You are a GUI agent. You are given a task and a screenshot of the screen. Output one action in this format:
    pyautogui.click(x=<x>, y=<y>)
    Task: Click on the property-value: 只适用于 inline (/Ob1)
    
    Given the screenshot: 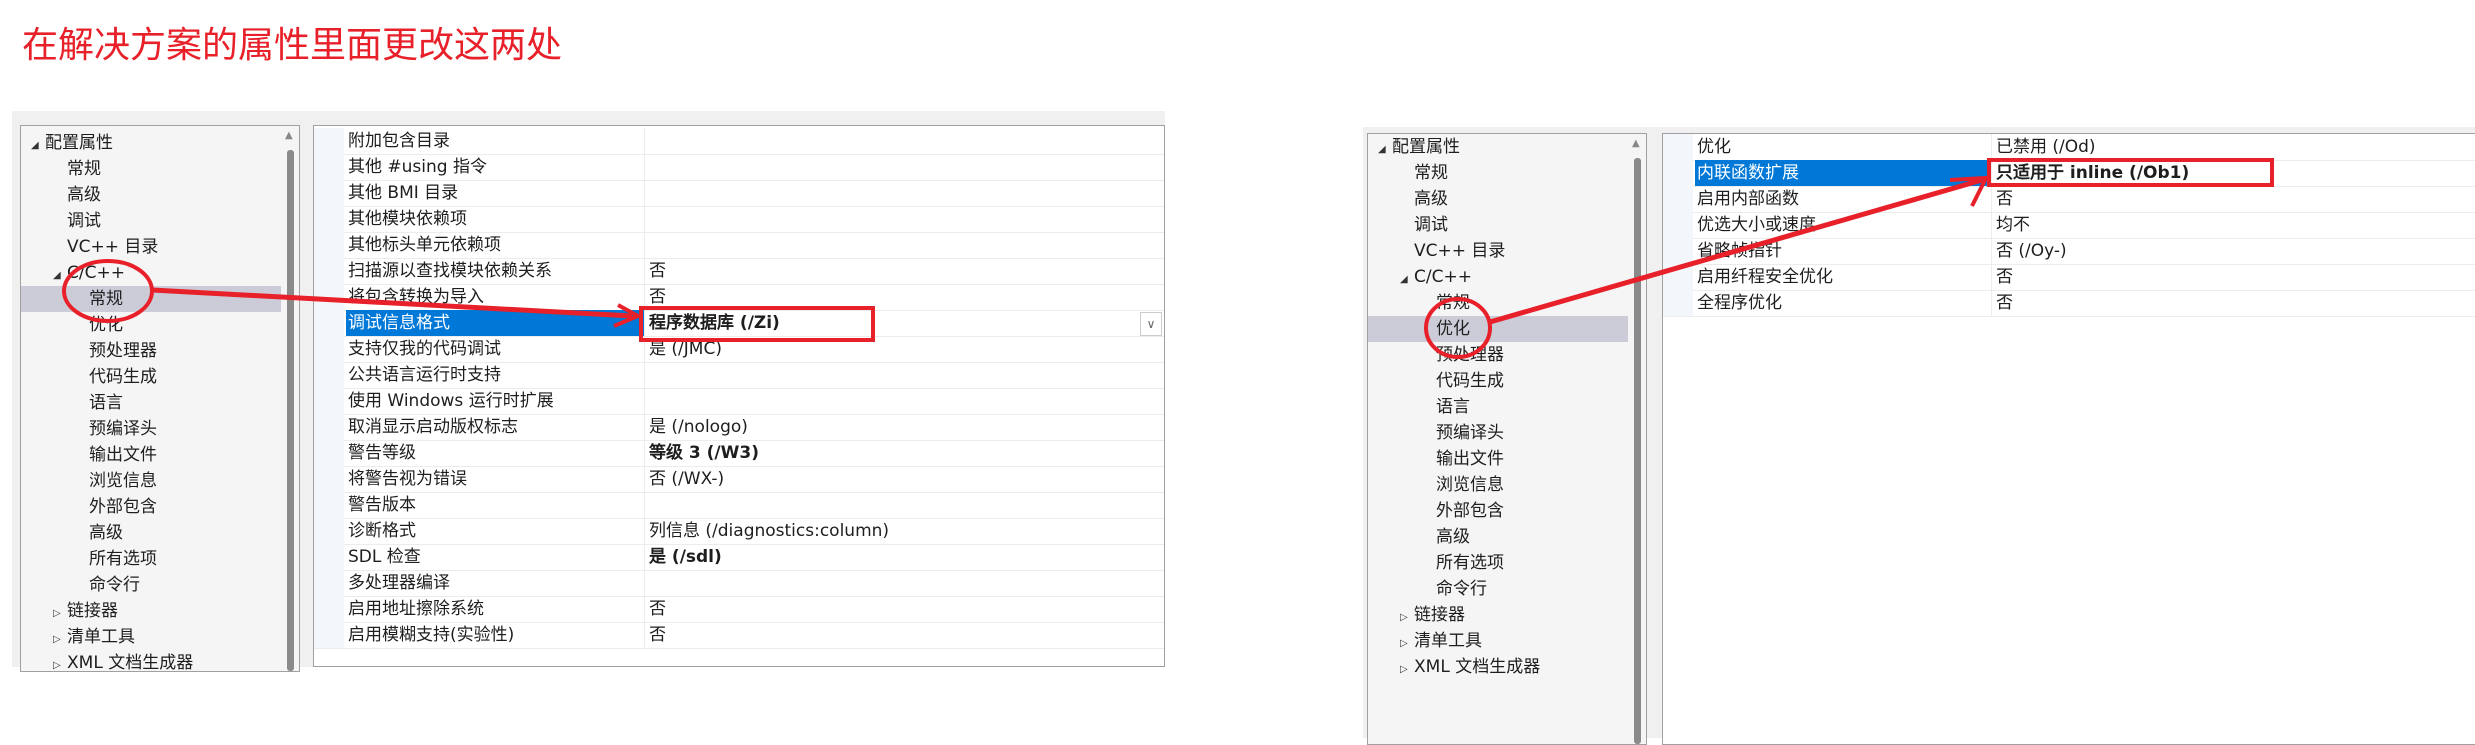 What is the action you would take?
    pyautogui.click(x=2090, y=173)
    